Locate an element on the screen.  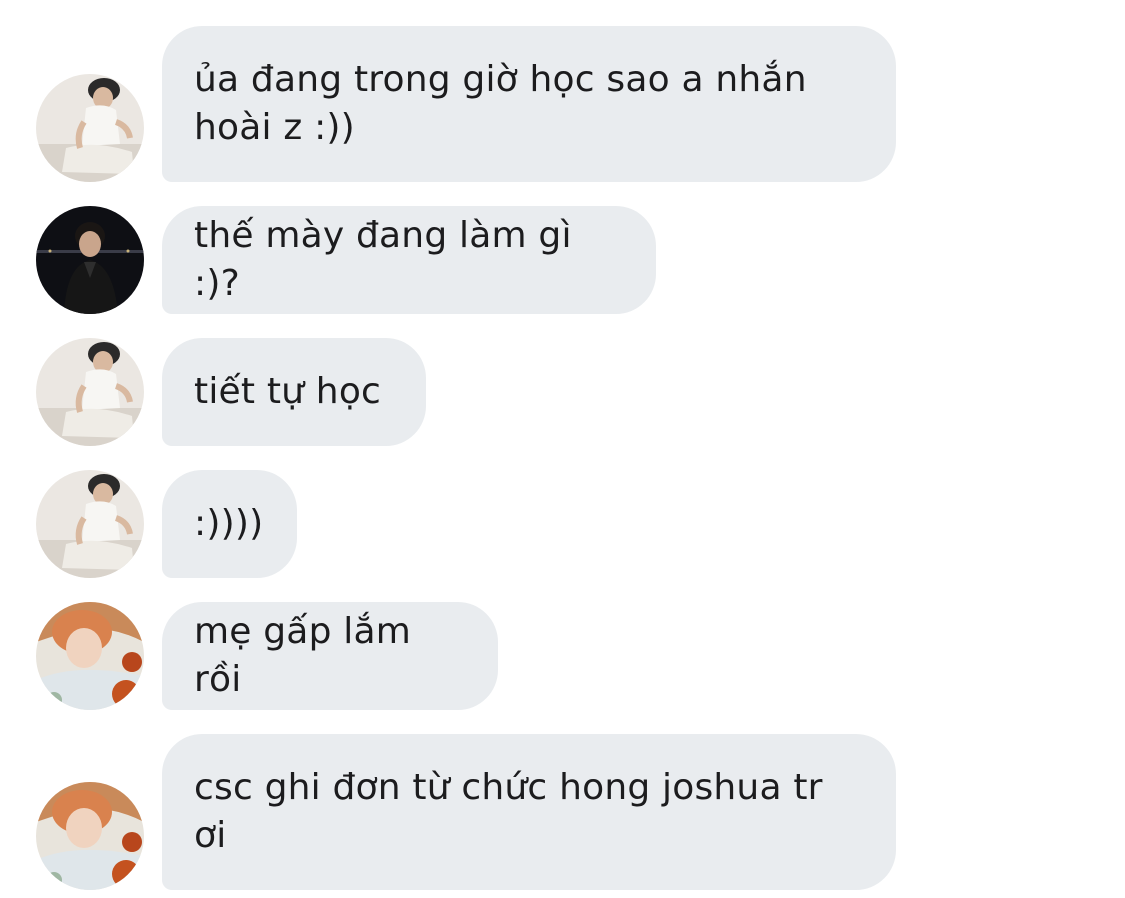
avatar-dark-night-icon is located at coordinates (90, 260).